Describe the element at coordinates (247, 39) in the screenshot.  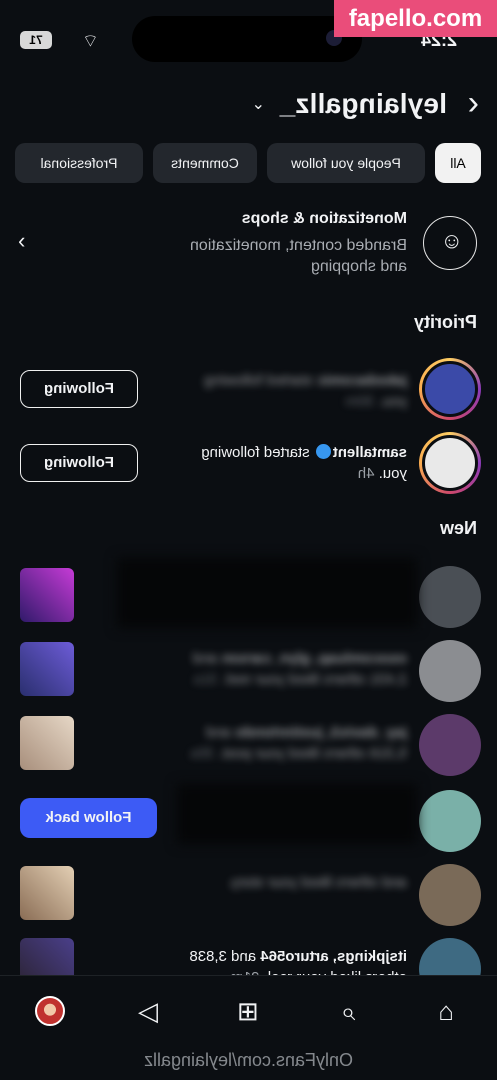
I see `dynamic-island` at that location.